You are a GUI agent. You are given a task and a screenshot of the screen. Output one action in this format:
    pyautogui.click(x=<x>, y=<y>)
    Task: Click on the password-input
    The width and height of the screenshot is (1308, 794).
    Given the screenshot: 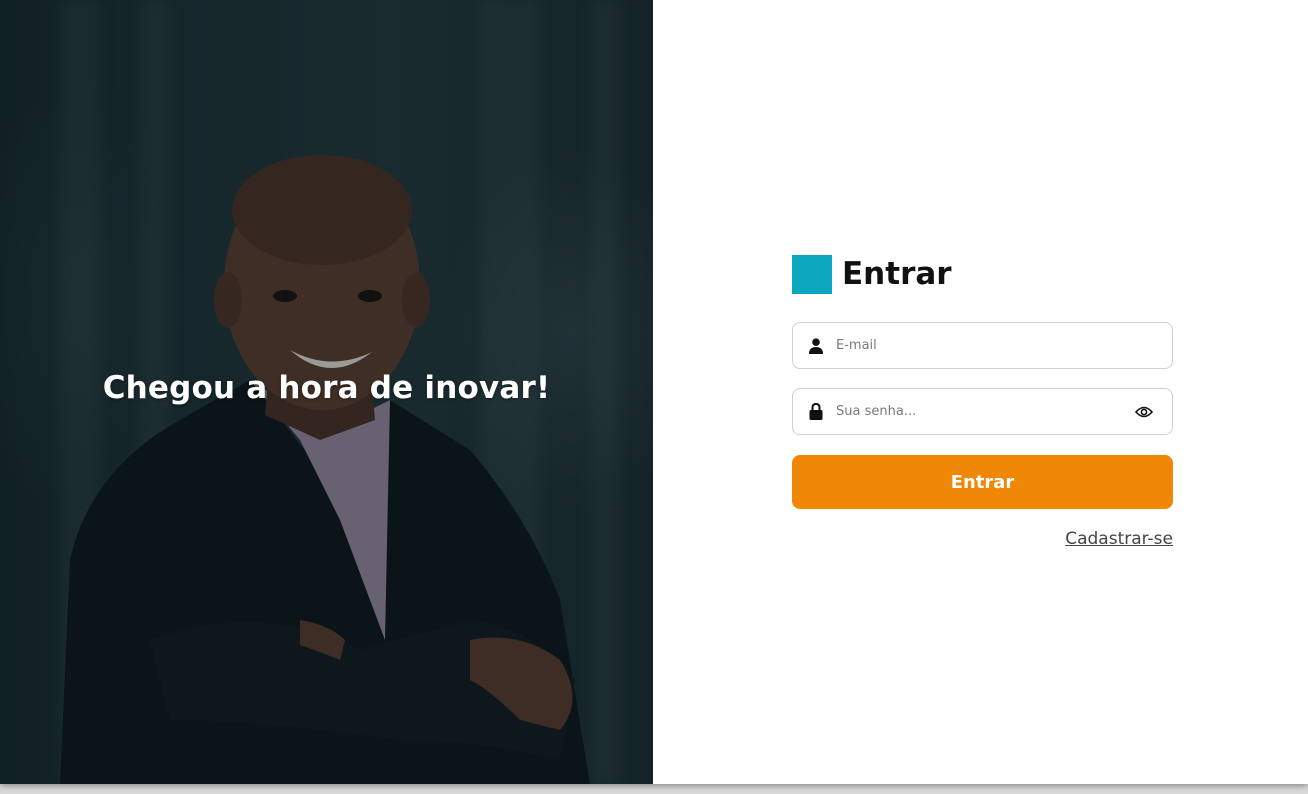 What is the action you would take?
    pyautogui.click(x=984, y=411)
    